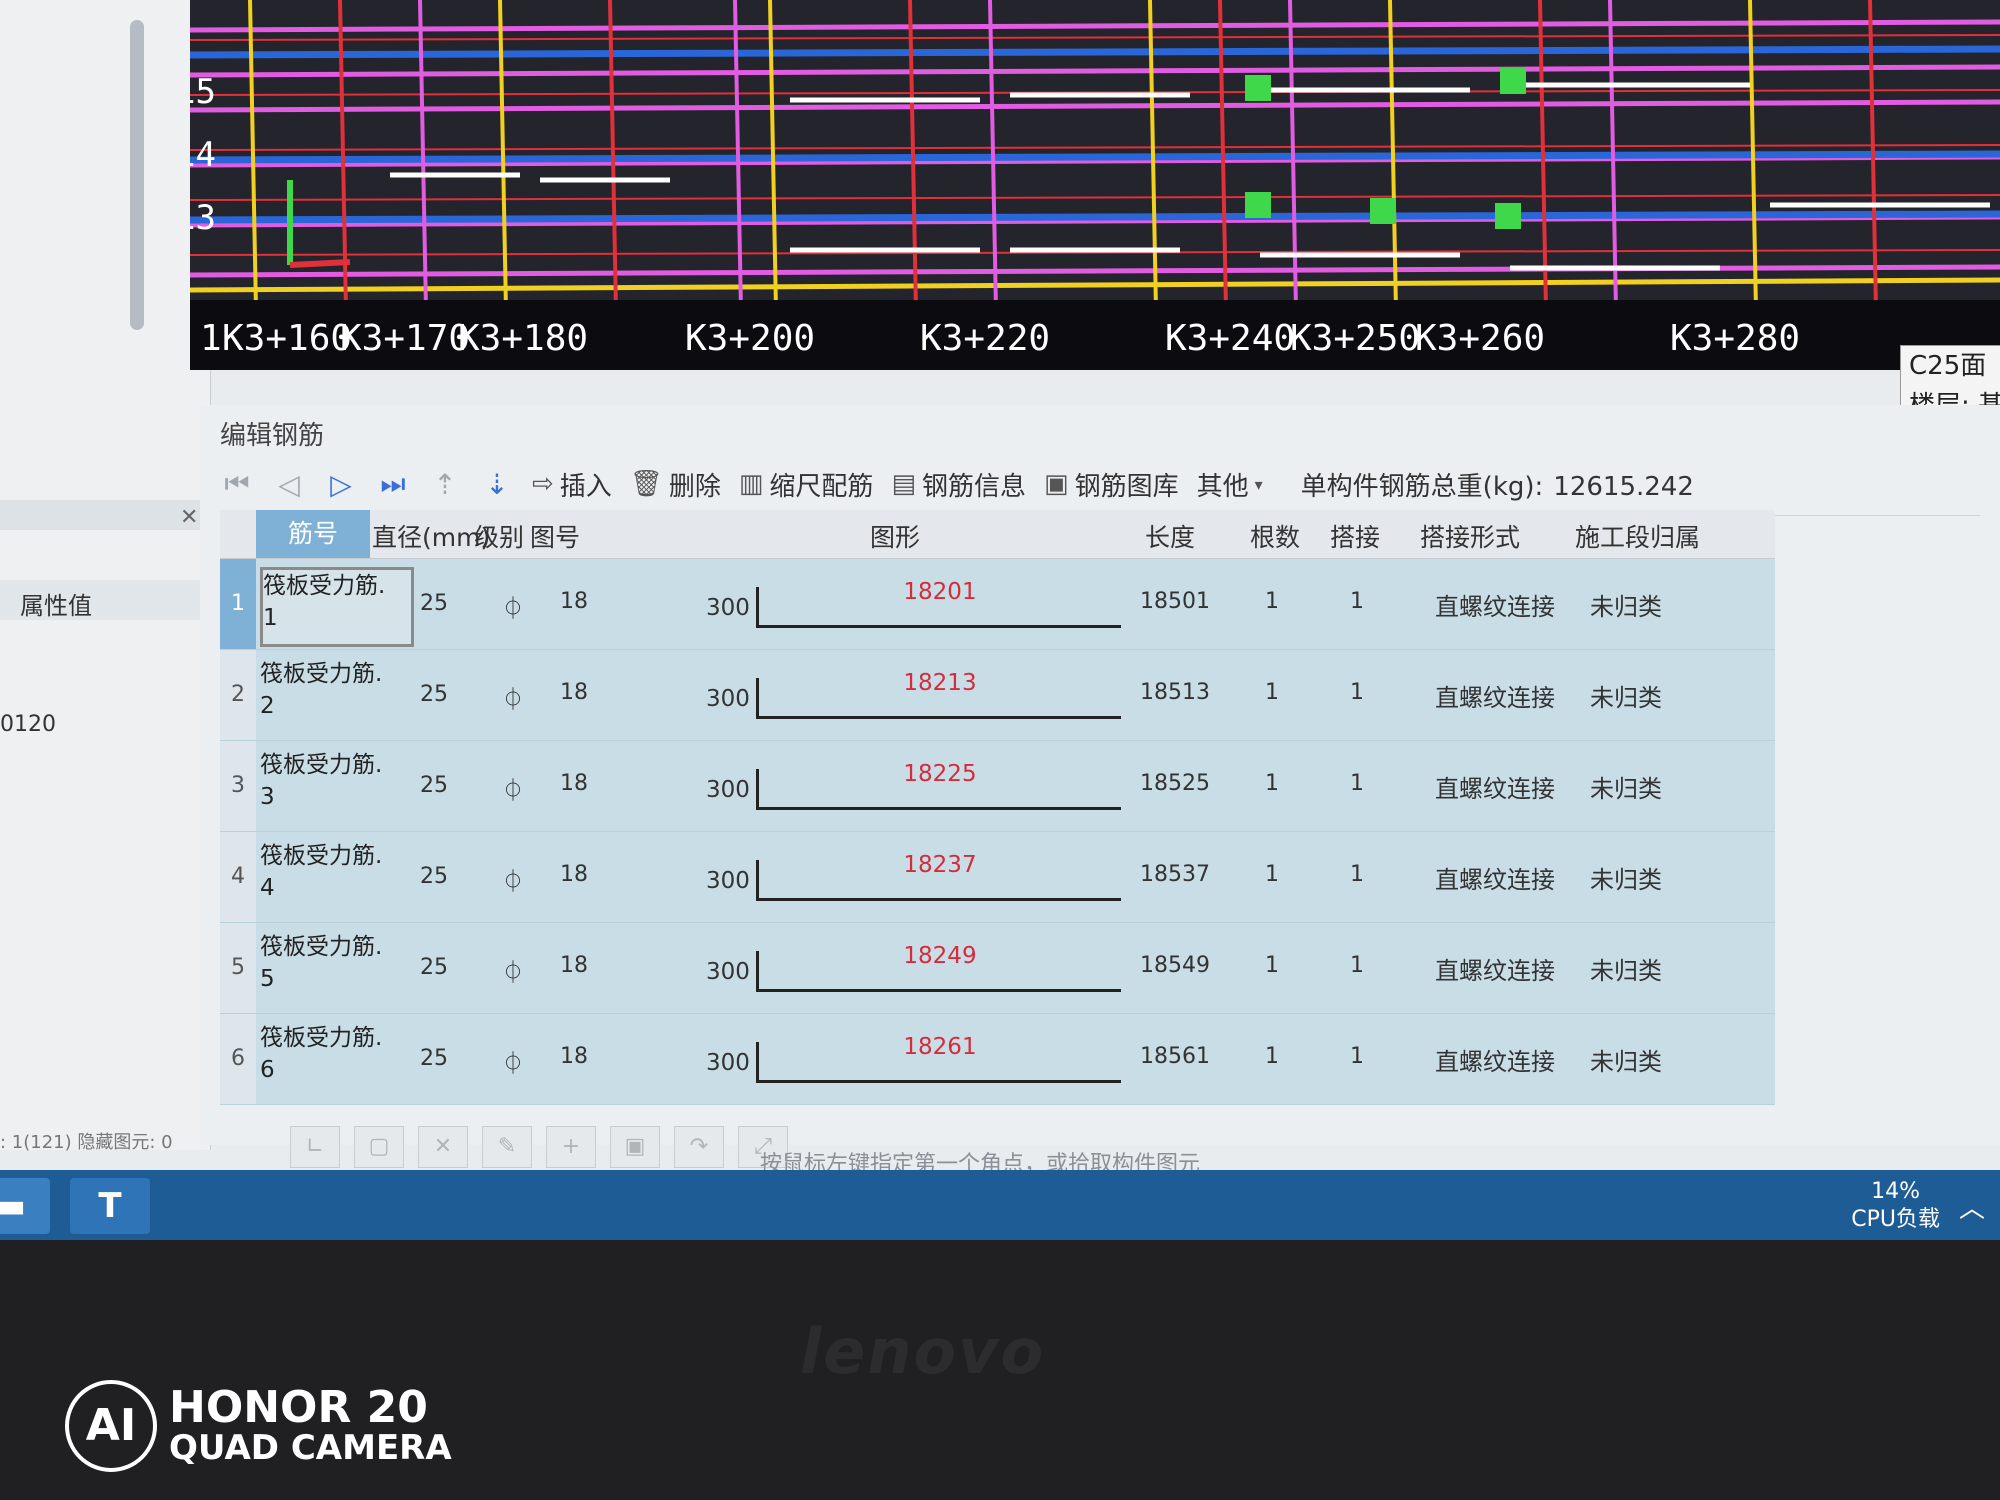 The height and width of the screenshot is (1500, 2000). I want to click on rebar-shape-figure: 18261, so click(938, 1058).